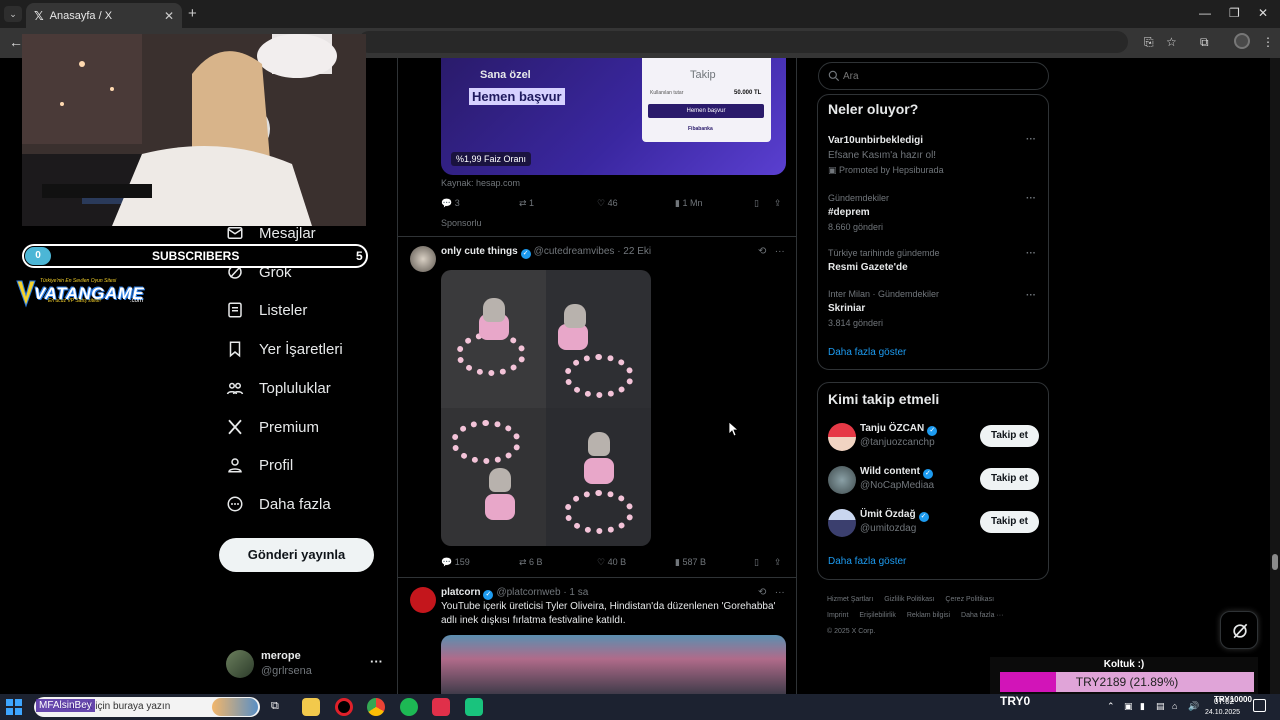  Describe the element at coordinates (1268, 42) in the screenshot. I see `chrome-menu-icon: ⋮` at that location.